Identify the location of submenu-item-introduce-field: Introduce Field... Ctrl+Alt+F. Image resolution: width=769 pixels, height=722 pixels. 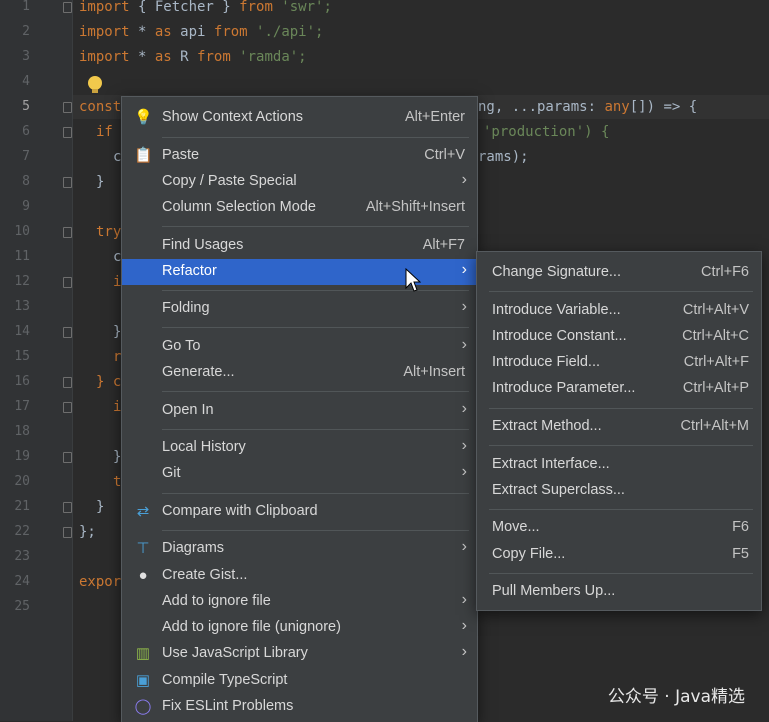
(619, 363).